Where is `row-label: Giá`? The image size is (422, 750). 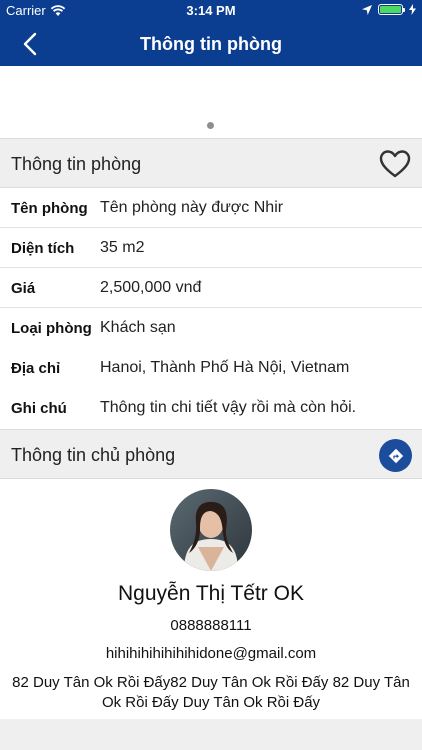
row-label: Giá is located at coordinates (23, 288).